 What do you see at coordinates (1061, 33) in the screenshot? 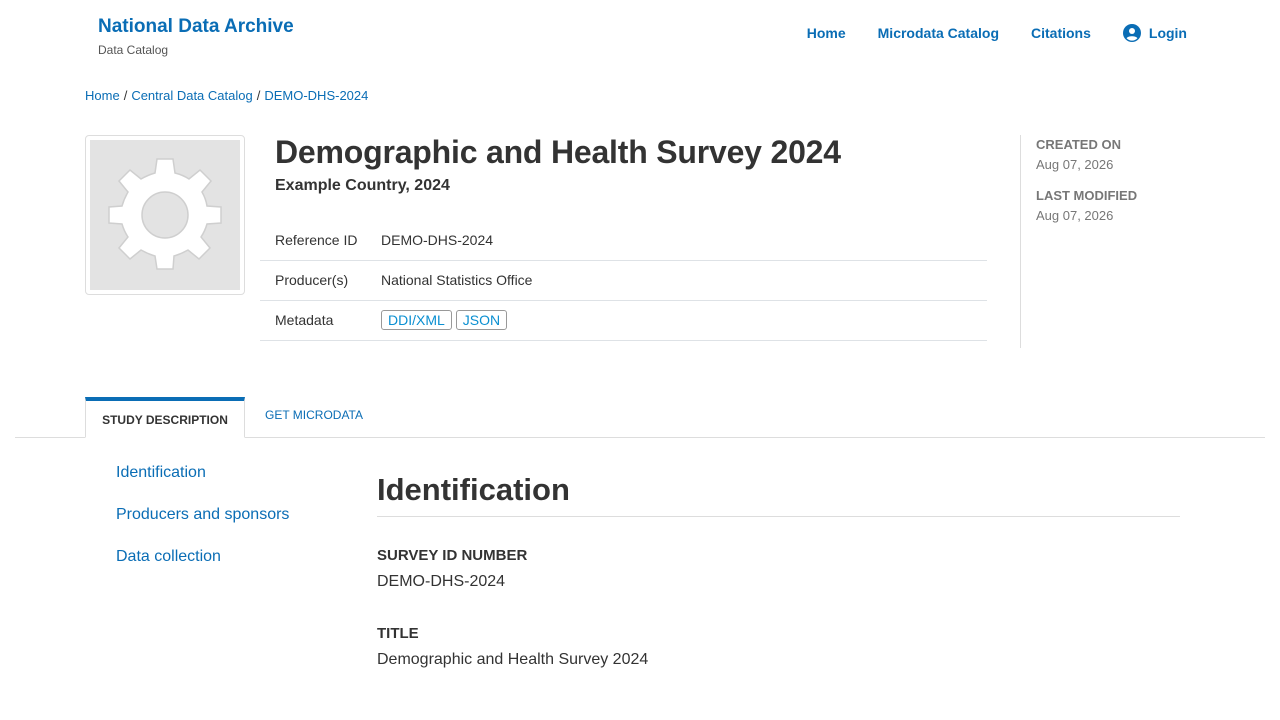
I see `nav-citations-link: Citations` at bounding box center [1061, 33].